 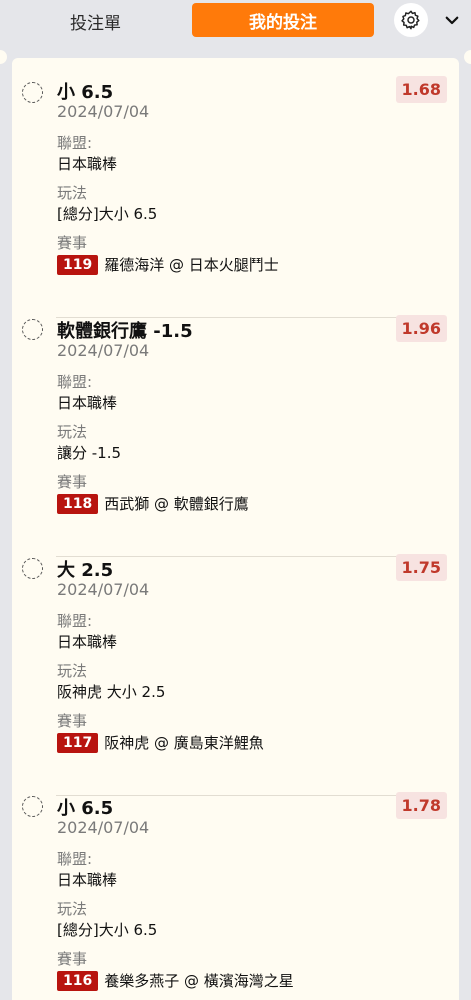 I want to click on tab-my-bets: 我的投注, so click(x=283, y=20).